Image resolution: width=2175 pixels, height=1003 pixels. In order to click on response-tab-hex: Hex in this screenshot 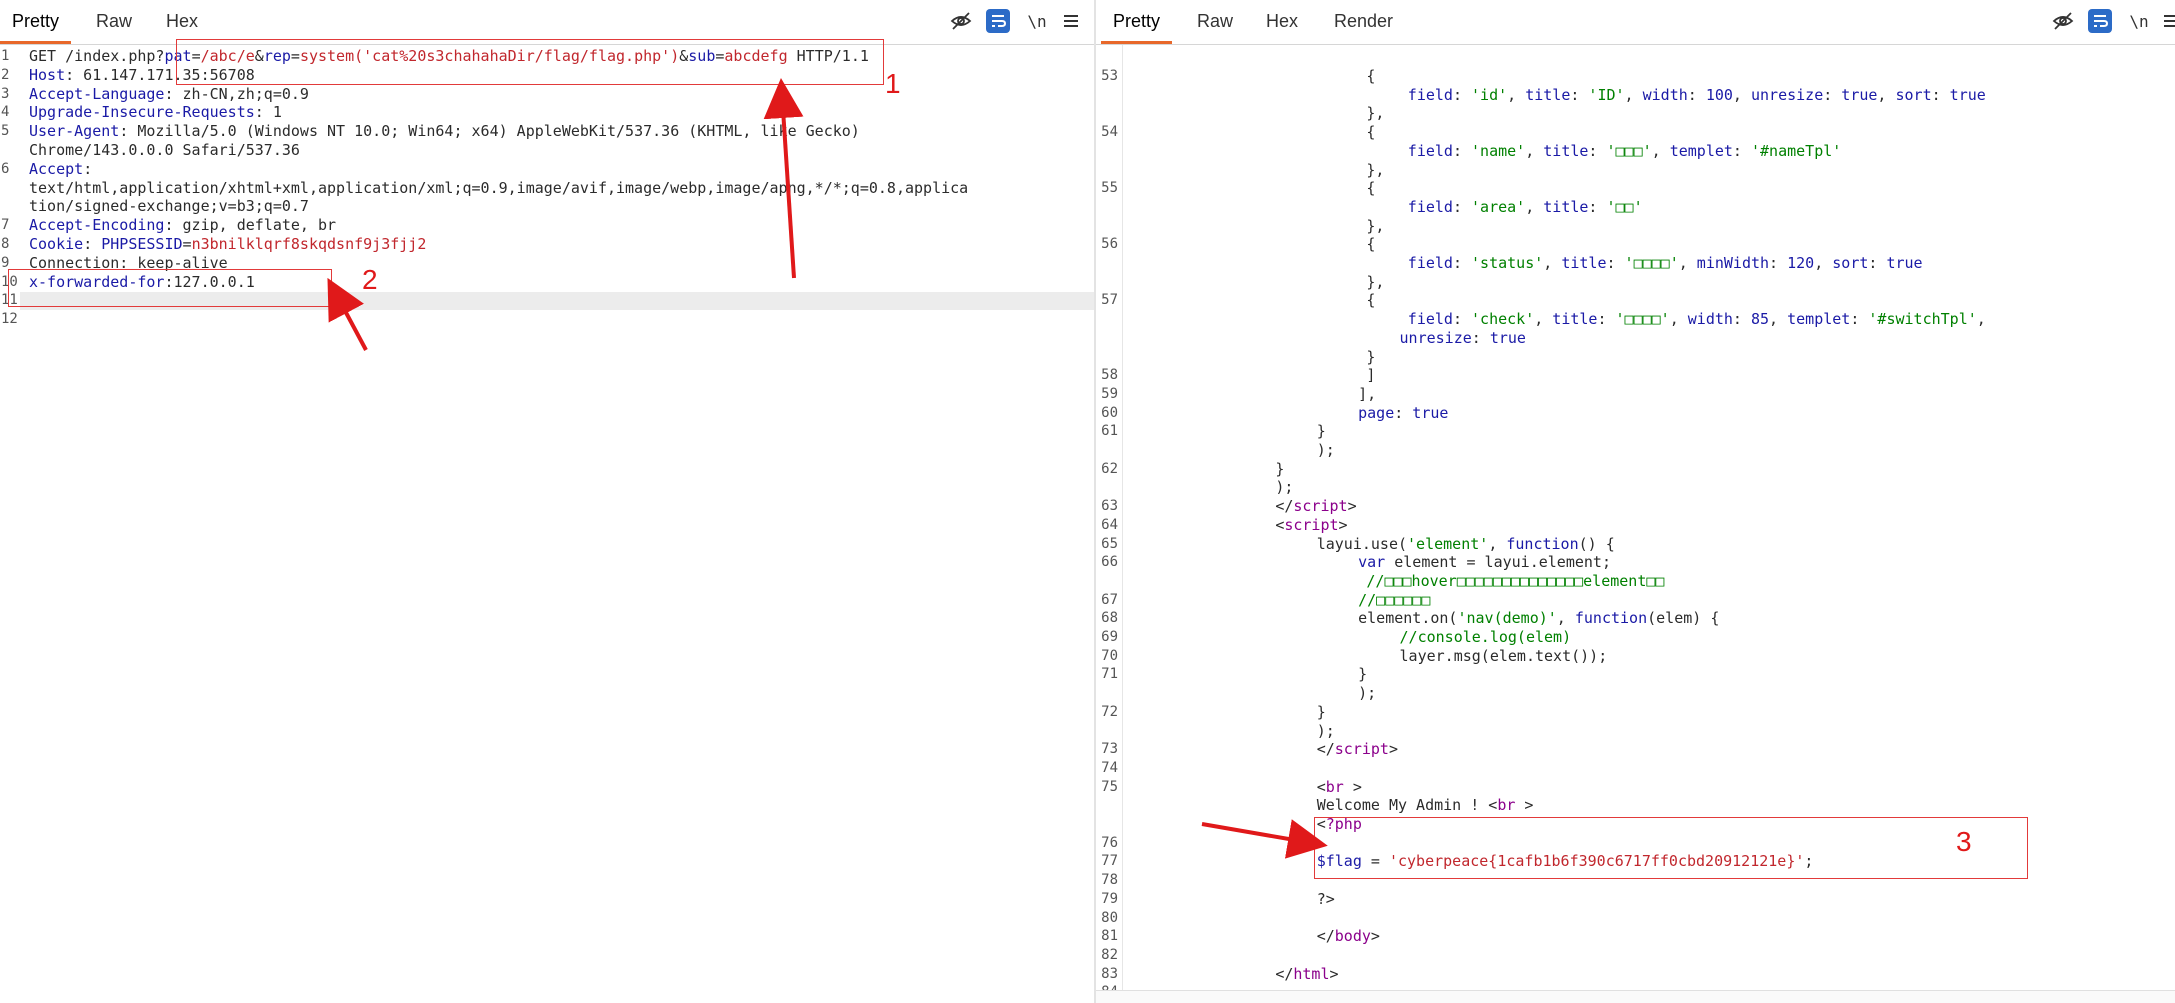, I will do `click(1282, 22)`.